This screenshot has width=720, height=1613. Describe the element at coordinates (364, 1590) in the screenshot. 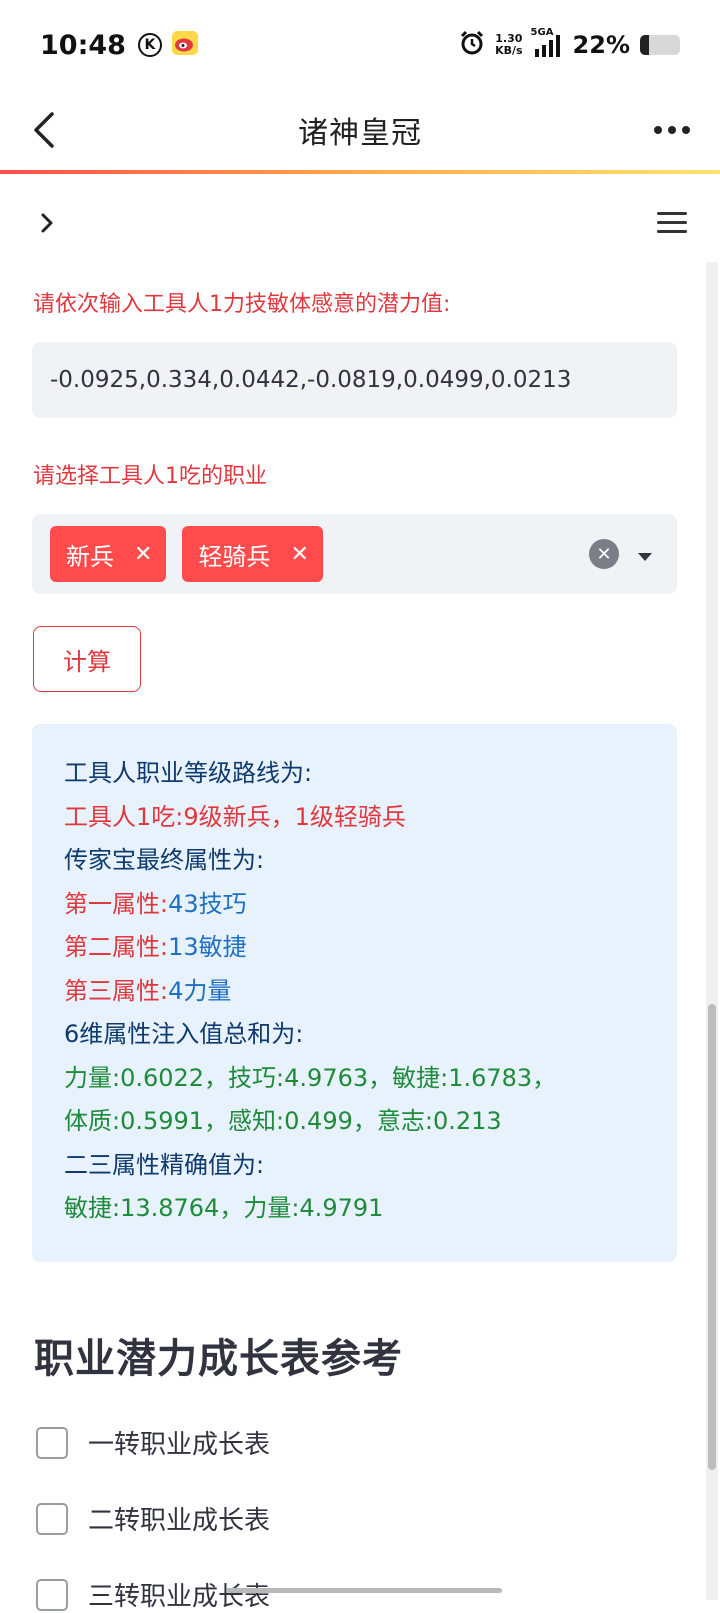

I see `home-indicator` at that location.